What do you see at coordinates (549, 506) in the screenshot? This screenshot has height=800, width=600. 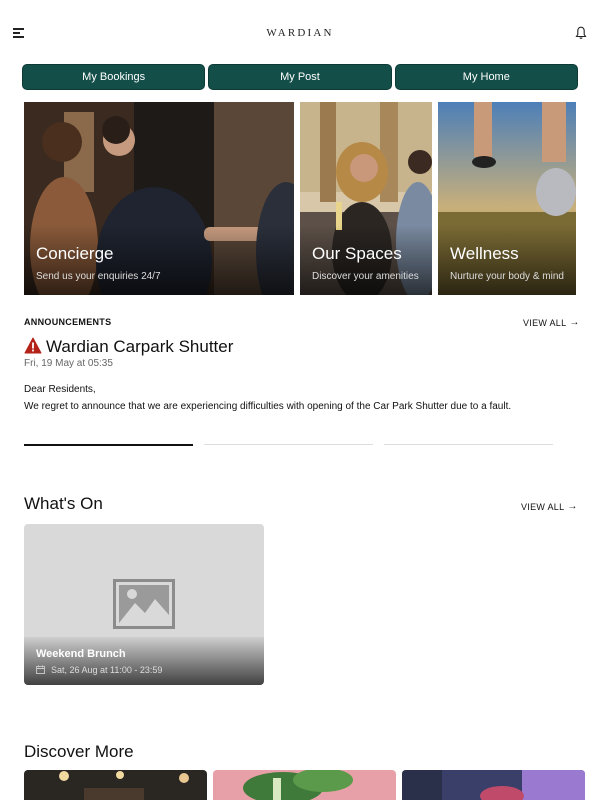 I see `whats-on-view-all-link: VIEW ALL →` at bounding box center [549, 506].